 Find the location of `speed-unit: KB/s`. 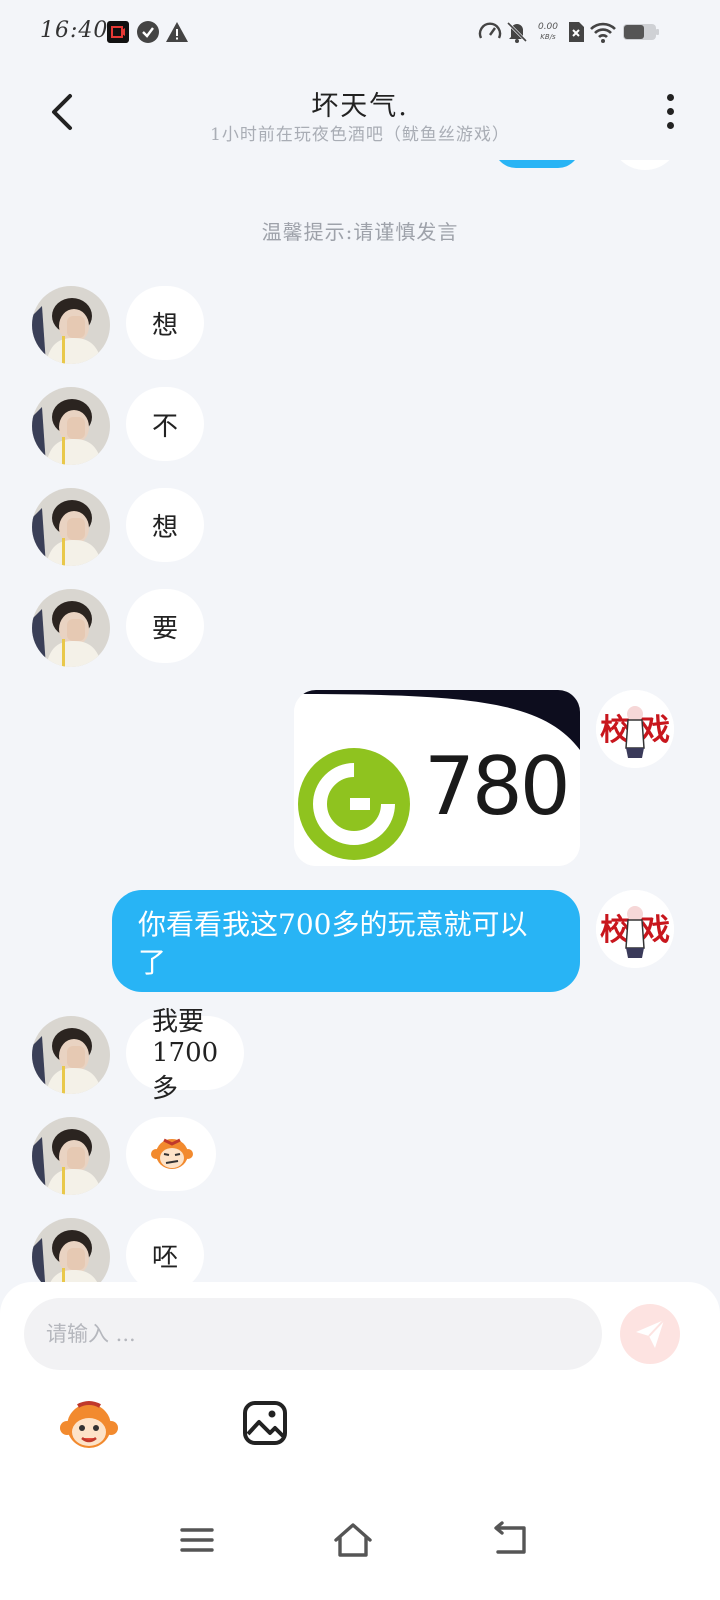

speed-unit: KB/s is located at coordinates (548, 37).